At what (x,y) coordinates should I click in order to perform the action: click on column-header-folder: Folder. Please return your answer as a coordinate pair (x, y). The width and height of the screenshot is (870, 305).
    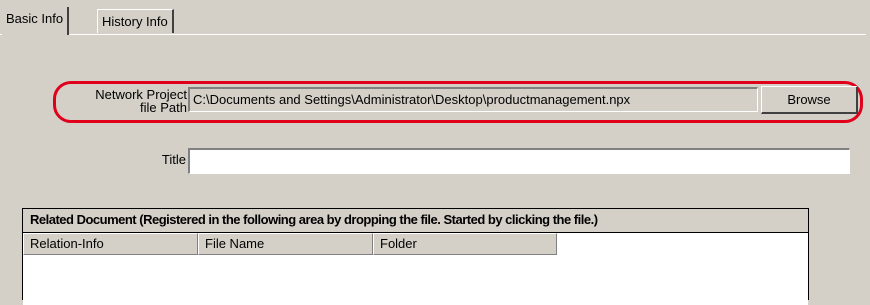
    Looking at the image, I should click on (465, 244).